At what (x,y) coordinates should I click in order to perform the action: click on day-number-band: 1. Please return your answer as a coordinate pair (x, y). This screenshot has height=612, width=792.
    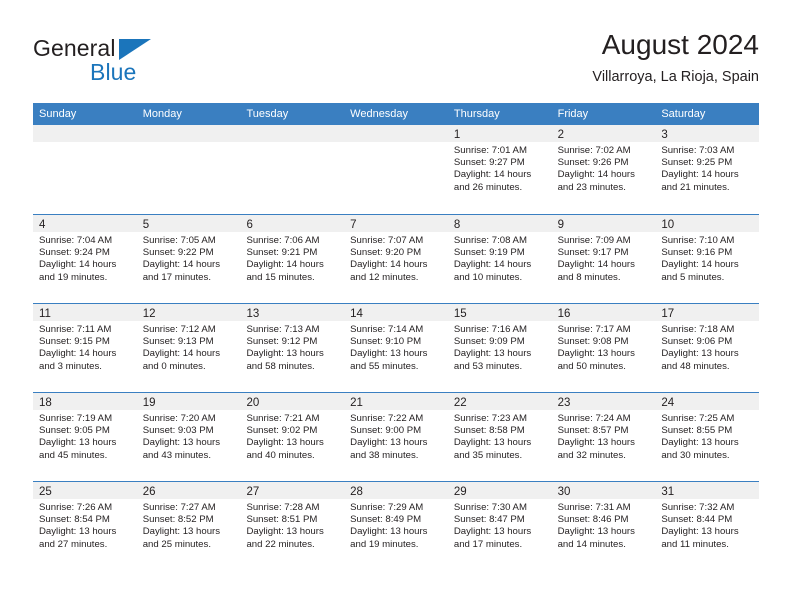
    Looking at the image, I should click on (499, 133).